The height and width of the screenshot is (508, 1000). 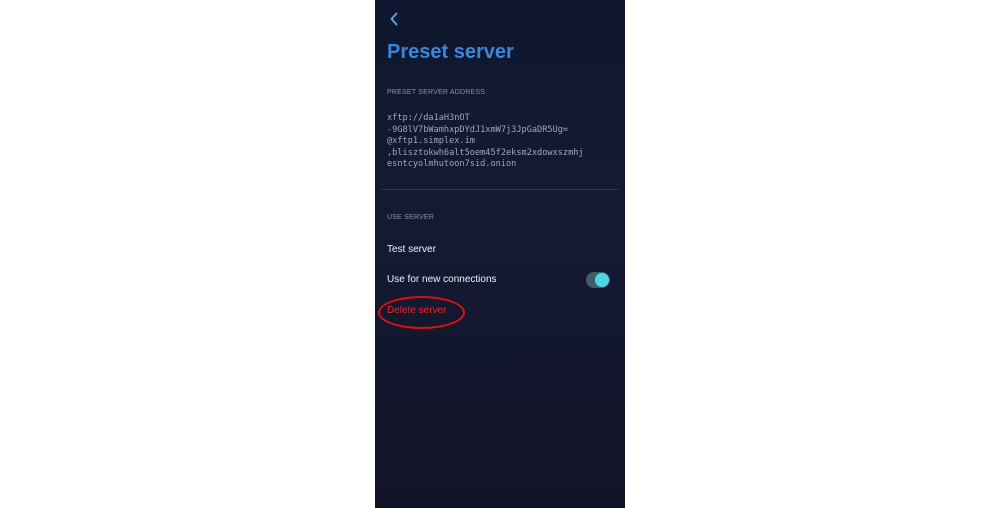 I want to click on delete-server-button: Delete server, so click(x=416, y=310).